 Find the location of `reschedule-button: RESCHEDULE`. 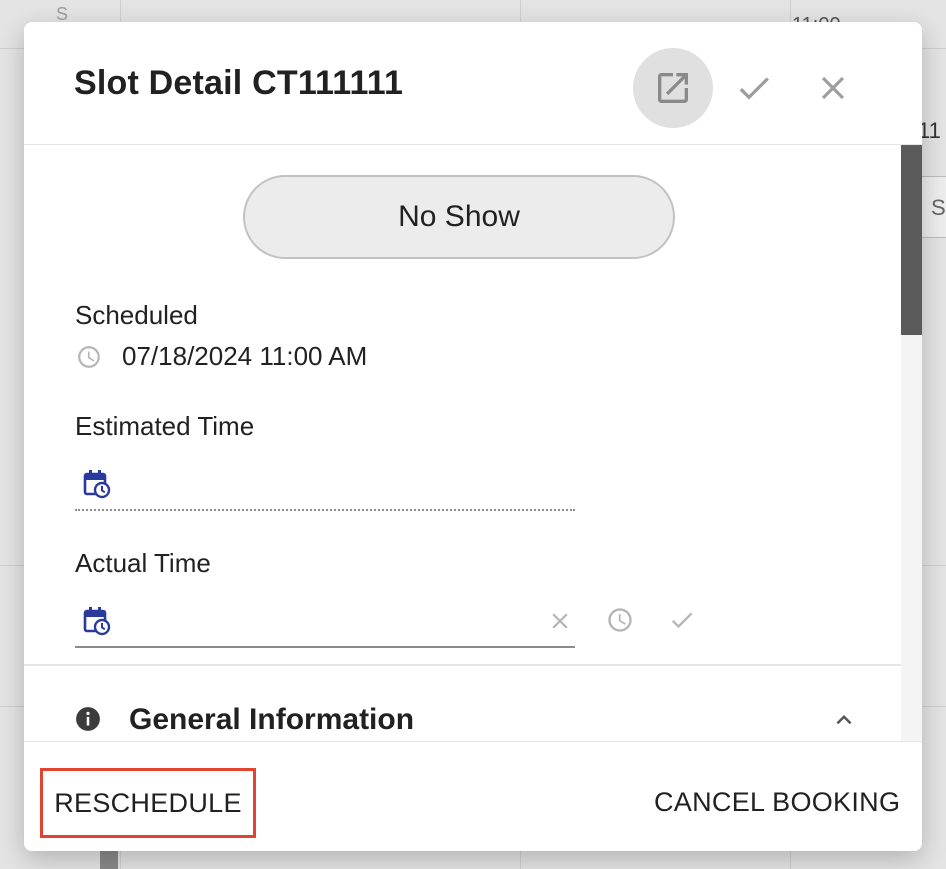

reschedule-button: RESCHEDULE is located at coordinates (148, 803).